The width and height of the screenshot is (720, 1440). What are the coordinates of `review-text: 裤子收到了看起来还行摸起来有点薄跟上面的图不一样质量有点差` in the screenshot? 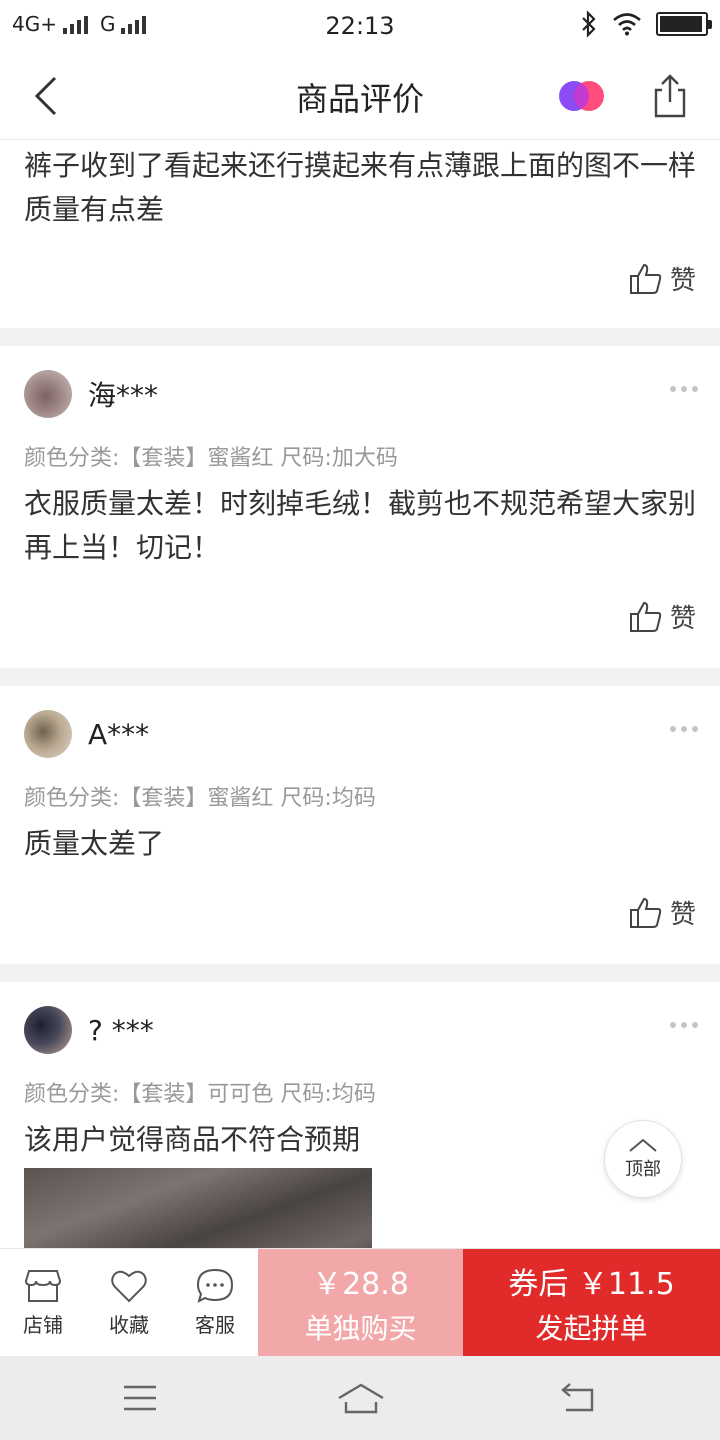 It's located at (360, 187).